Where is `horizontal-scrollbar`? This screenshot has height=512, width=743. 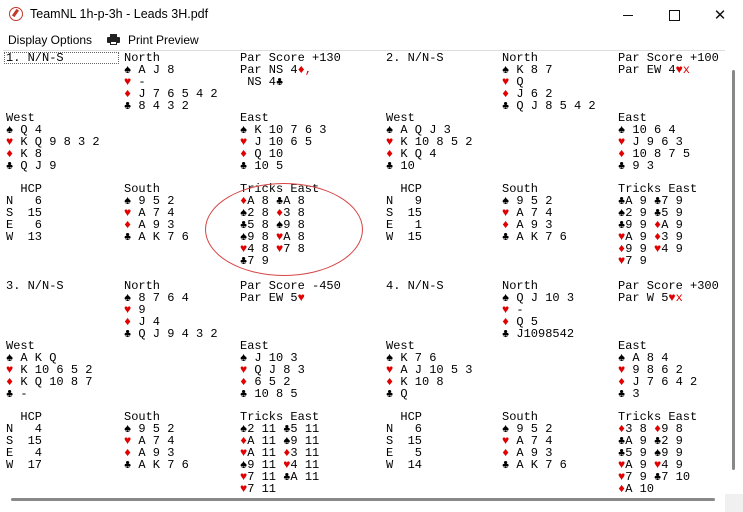
horizontal-scrollbar is located at coordinates (364, 500).